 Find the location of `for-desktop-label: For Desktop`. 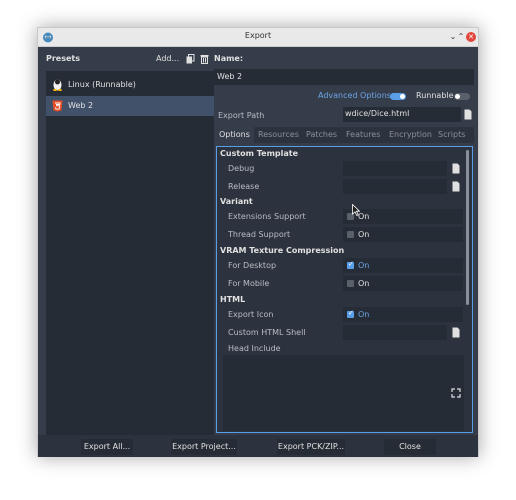

for-desktop-label: For Desktop is located at coordinates (252, 265).